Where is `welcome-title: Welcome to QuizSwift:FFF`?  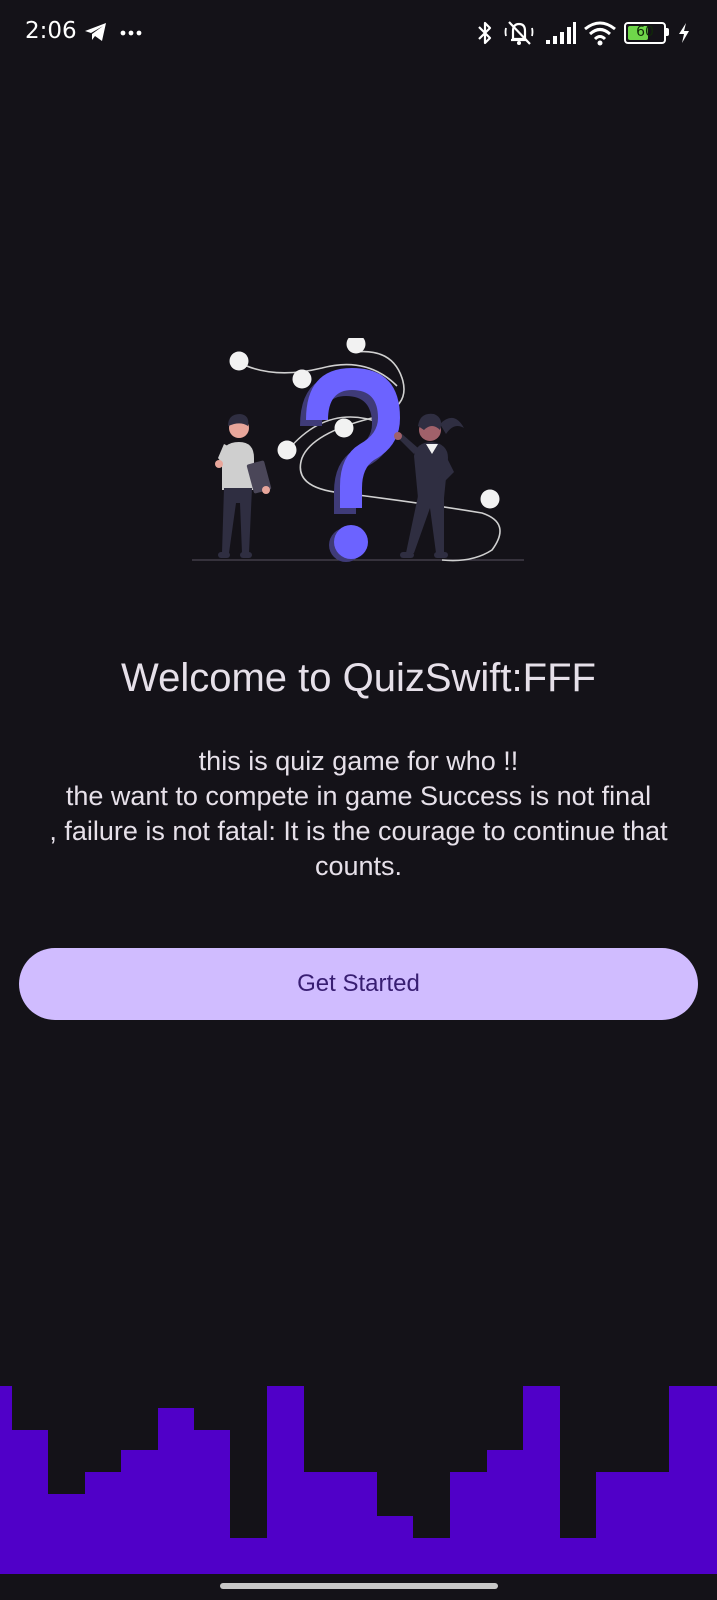
welcome-title: Welcome to QuizSwift:FFF is located at coordinates (358, 678).